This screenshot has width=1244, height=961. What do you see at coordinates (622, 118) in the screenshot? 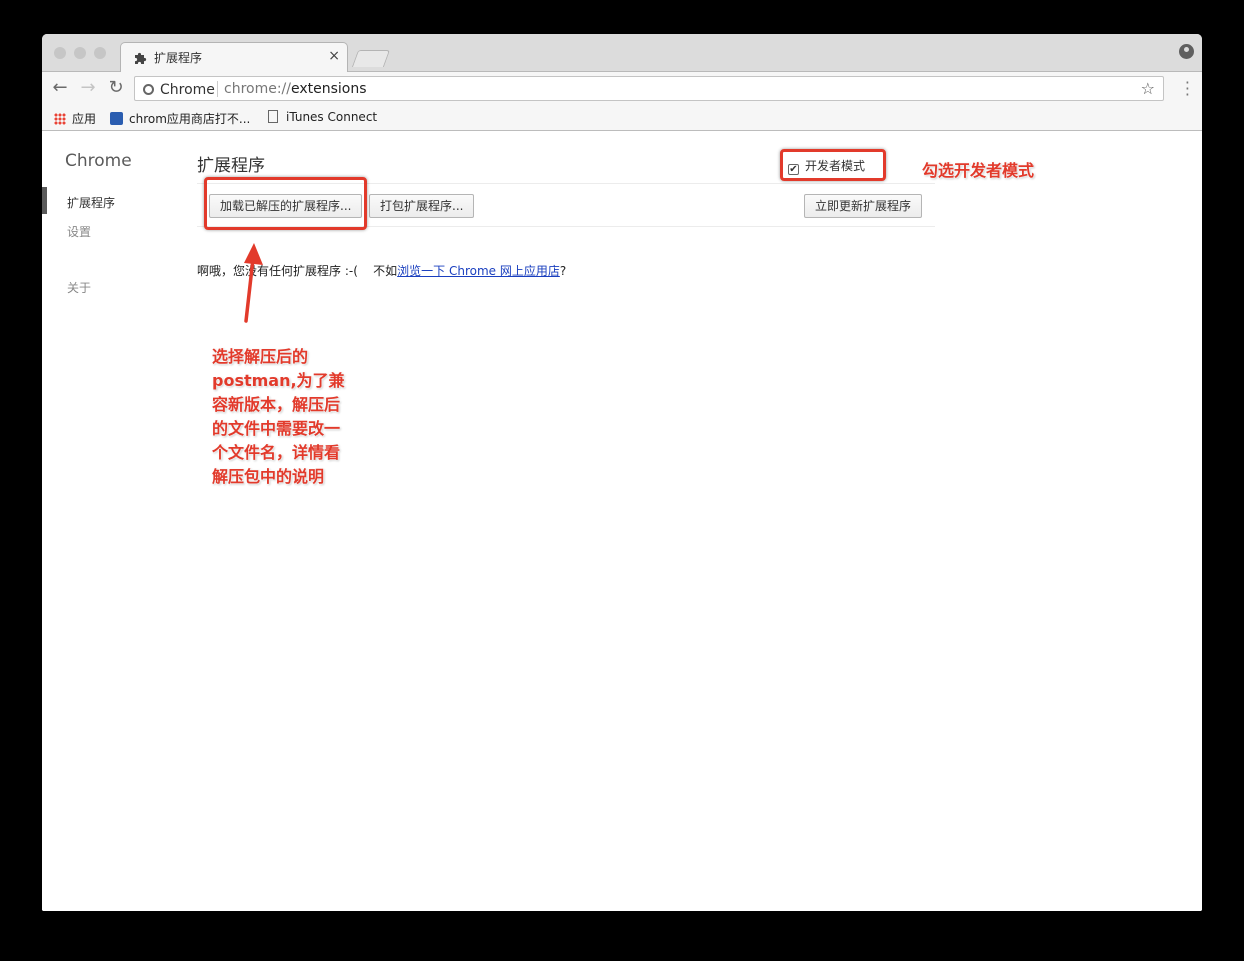
I see `bookmarks-bar: 应用 chrom应用商店打不... iTunes Connect` at bounding box center [622, 118].